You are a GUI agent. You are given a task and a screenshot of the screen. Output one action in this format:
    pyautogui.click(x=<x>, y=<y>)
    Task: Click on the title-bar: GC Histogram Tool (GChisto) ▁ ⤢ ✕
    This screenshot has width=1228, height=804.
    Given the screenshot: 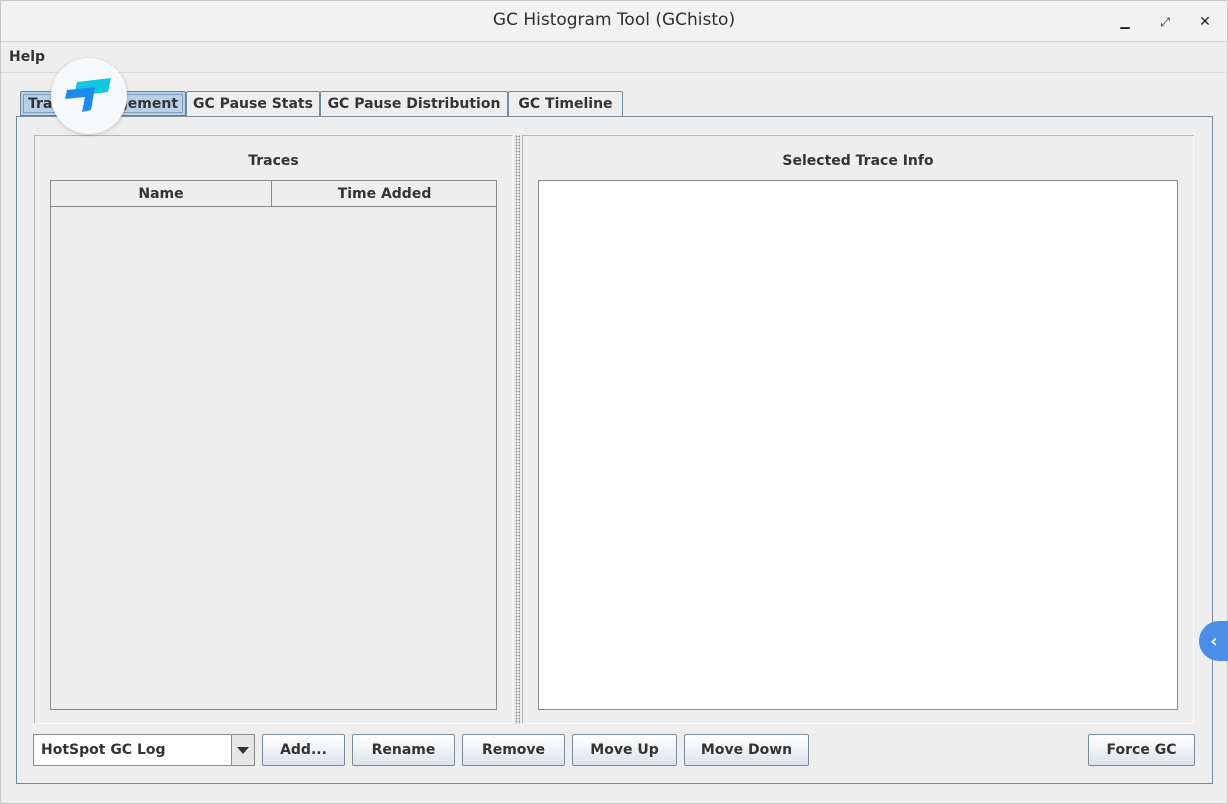 What is the action you would take?
    pyautogui.click(x=614, y=21)
    